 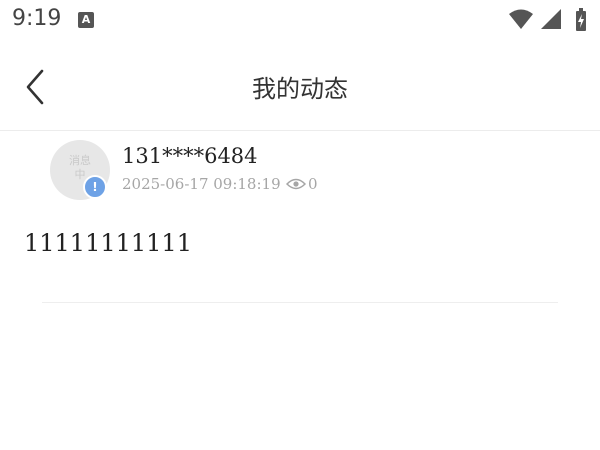 I want to click on status-bar: 9:19 A, so click(x=300, y=21).